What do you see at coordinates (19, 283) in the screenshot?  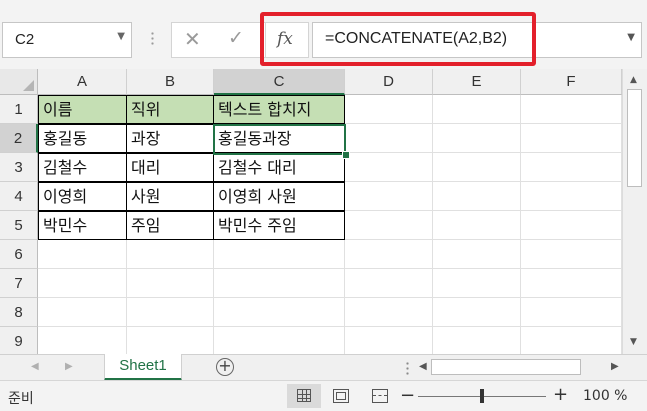 I see `row-header-7: 7` at bounding box center [19, 283].